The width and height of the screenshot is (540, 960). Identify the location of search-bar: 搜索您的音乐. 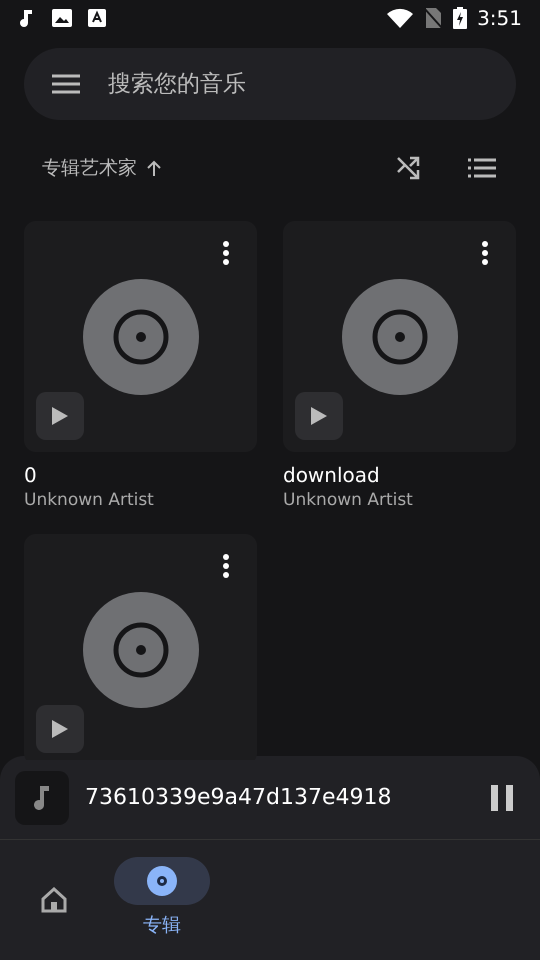
(270, 84).